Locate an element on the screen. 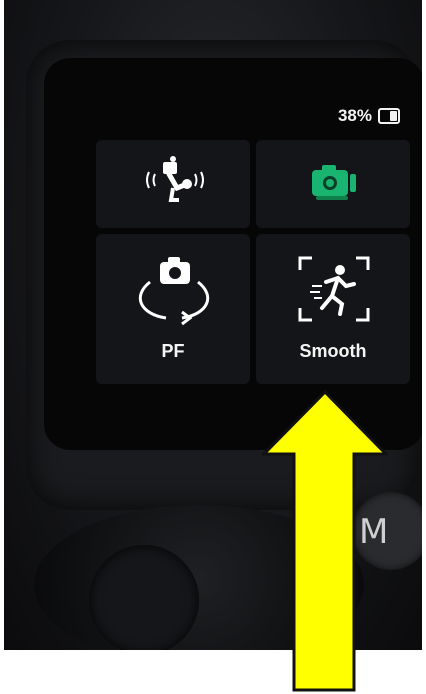  camera-icon is located at coordinates (334, 182).